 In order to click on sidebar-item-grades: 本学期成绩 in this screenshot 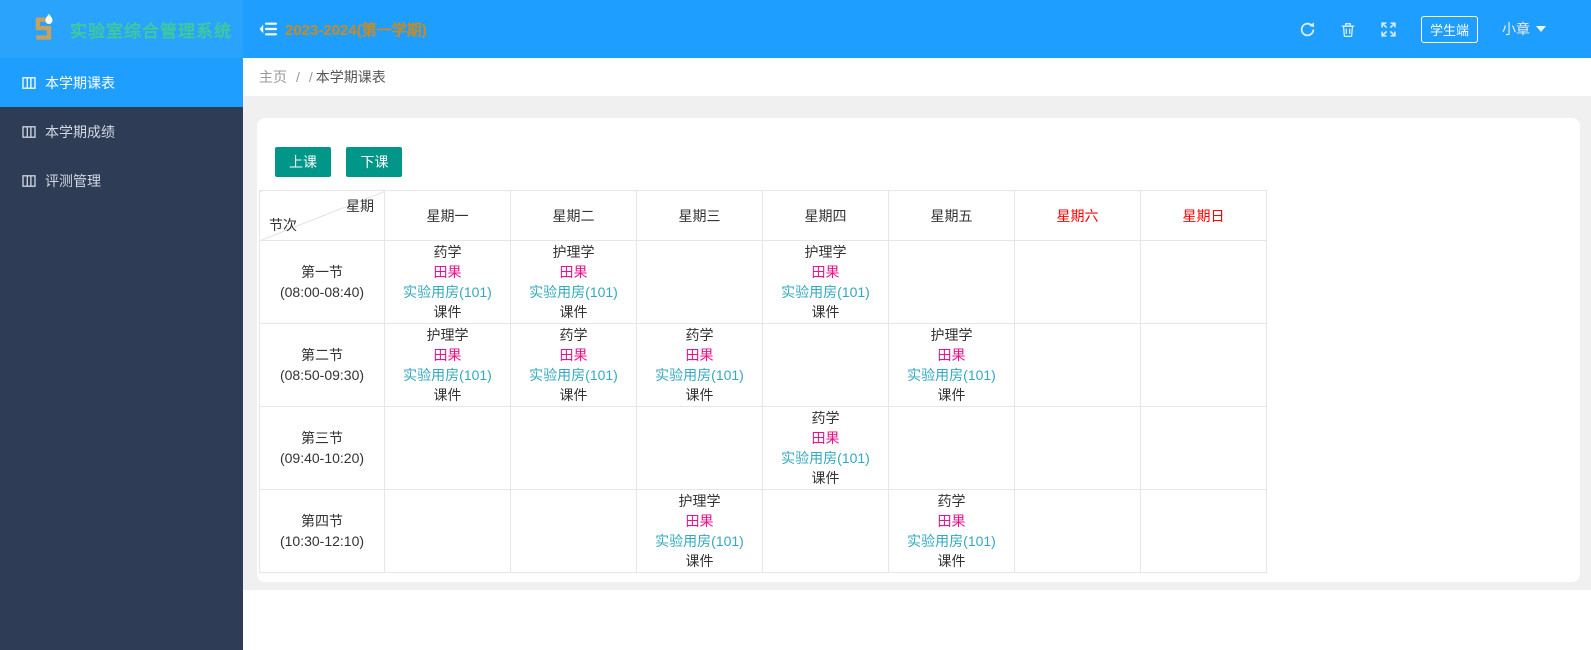, I will do `click(121, 131)`.